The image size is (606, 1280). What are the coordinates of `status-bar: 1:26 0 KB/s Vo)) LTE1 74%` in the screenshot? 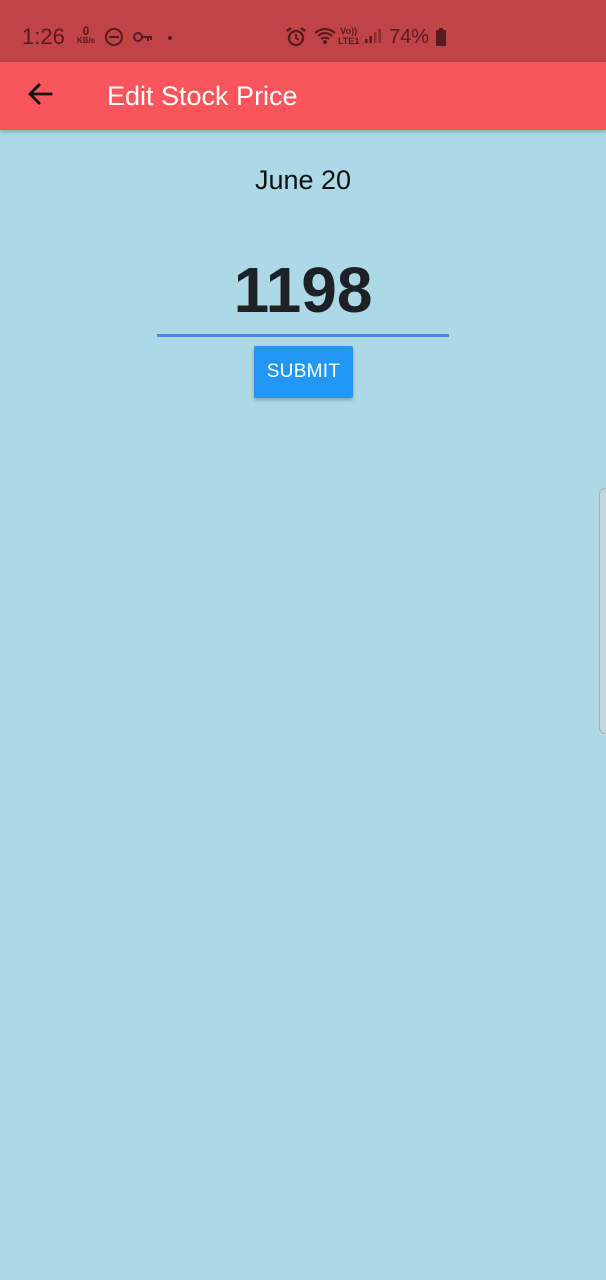 It's located at (303, 31).